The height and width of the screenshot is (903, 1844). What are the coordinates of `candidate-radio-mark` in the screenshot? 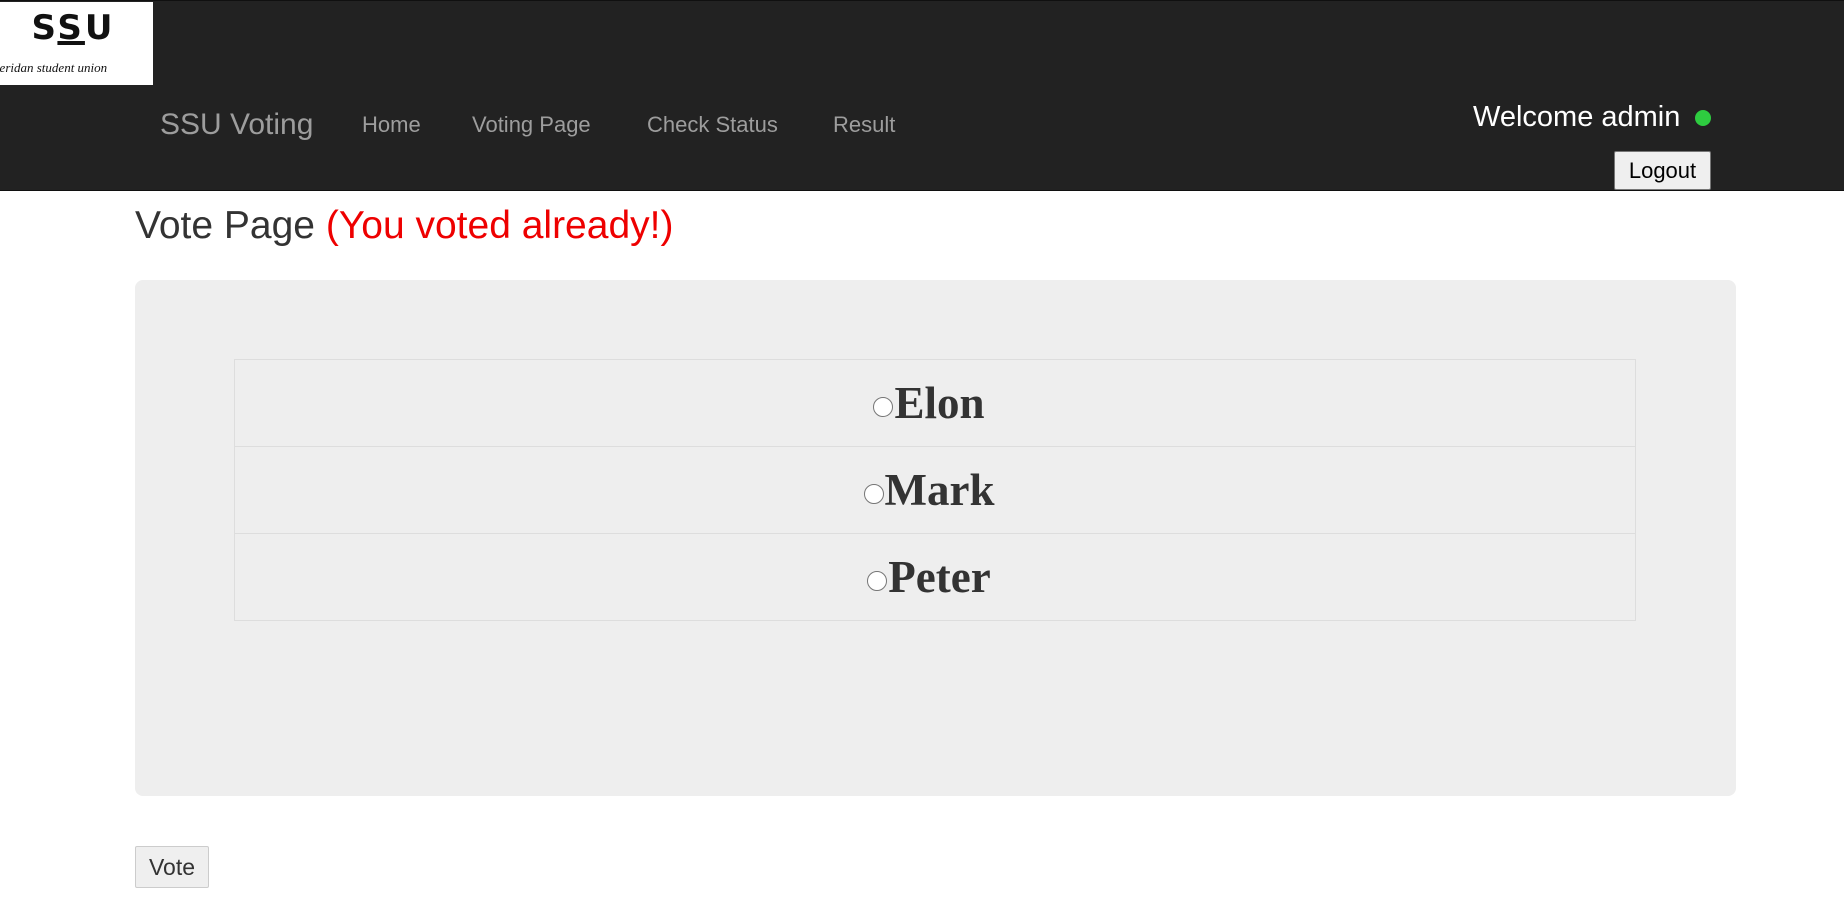 It's located at (873, 494).